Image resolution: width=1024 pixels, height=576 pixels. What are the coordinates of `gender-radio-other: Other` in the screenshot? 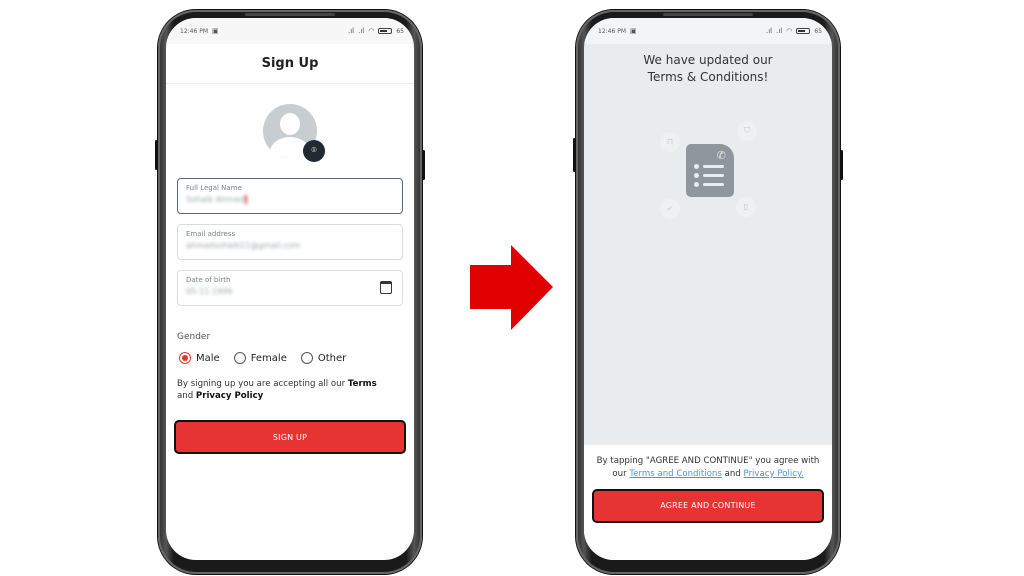 It's located at (323, 358).